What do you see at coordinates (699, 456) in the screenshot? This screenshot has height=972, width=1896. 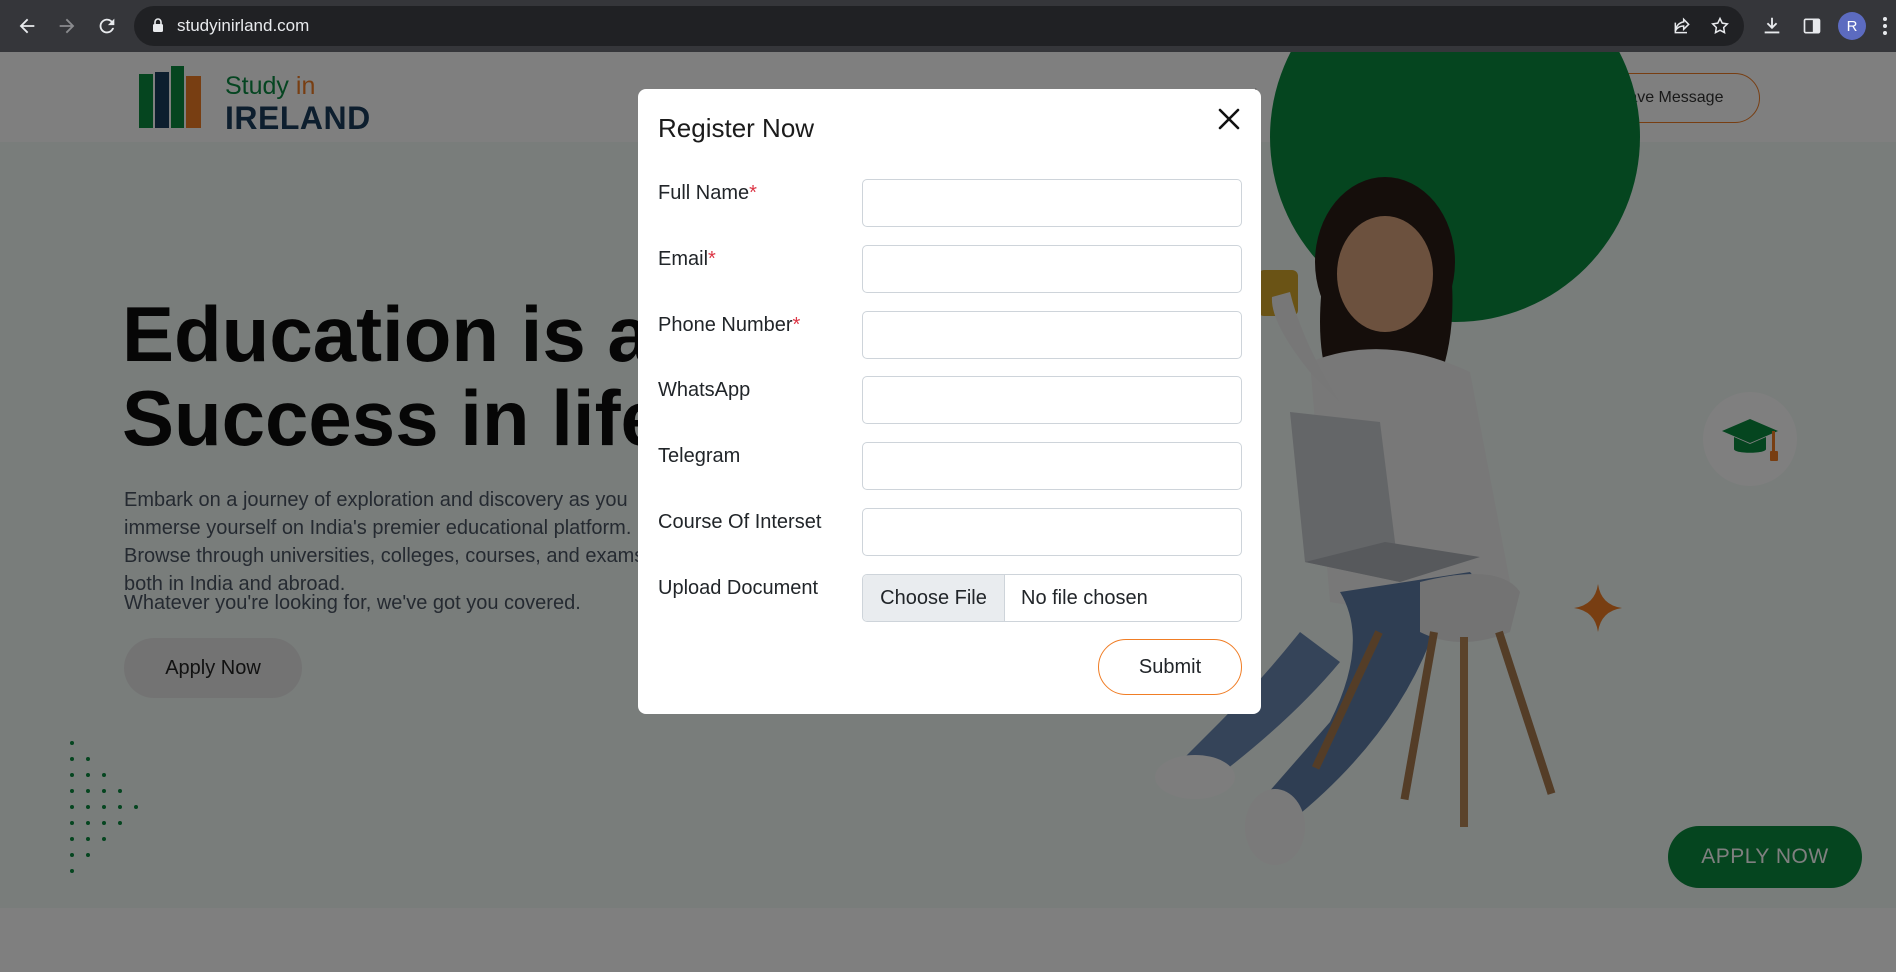 I see `telegram-label: Telegram` at bounding box center [699, 456].